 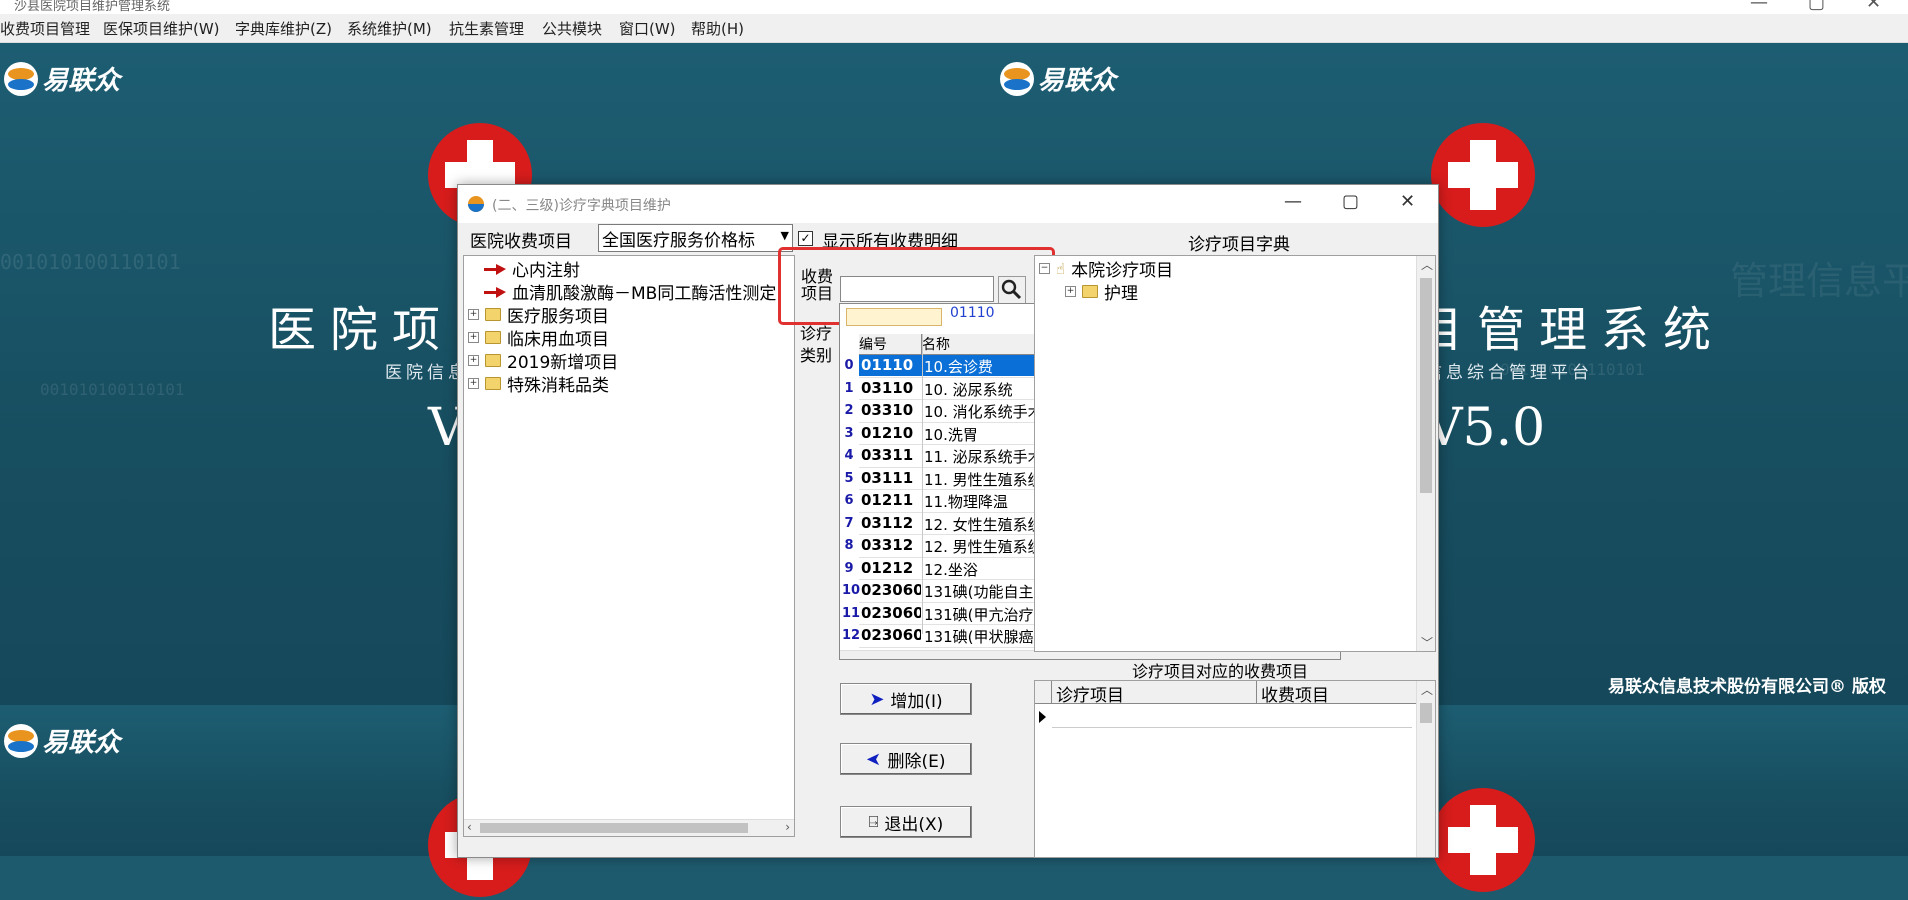 I want to click on menu-system: 系统维护(M), so click(x=389, y=28).